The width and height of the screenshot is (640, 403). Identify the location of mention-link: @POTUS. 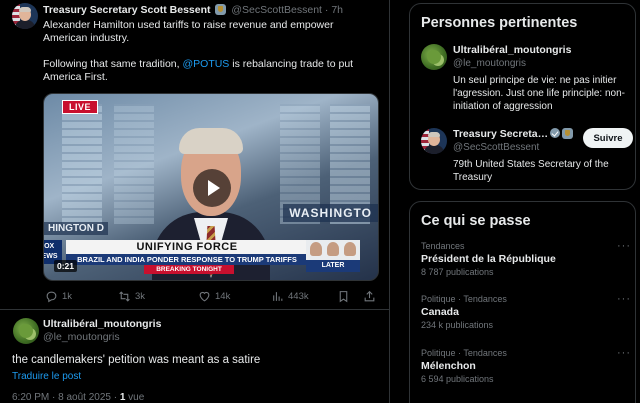
(205, 64).